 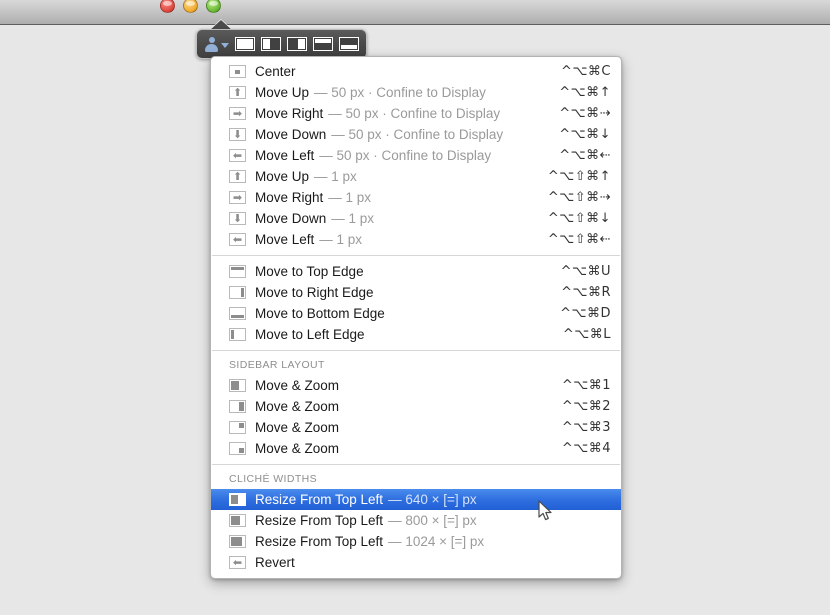 What do you see at coordinates (416, 562) in the screenshot?
I see `menu-item: ⬅ Revert` at bounding box center [416, 562].